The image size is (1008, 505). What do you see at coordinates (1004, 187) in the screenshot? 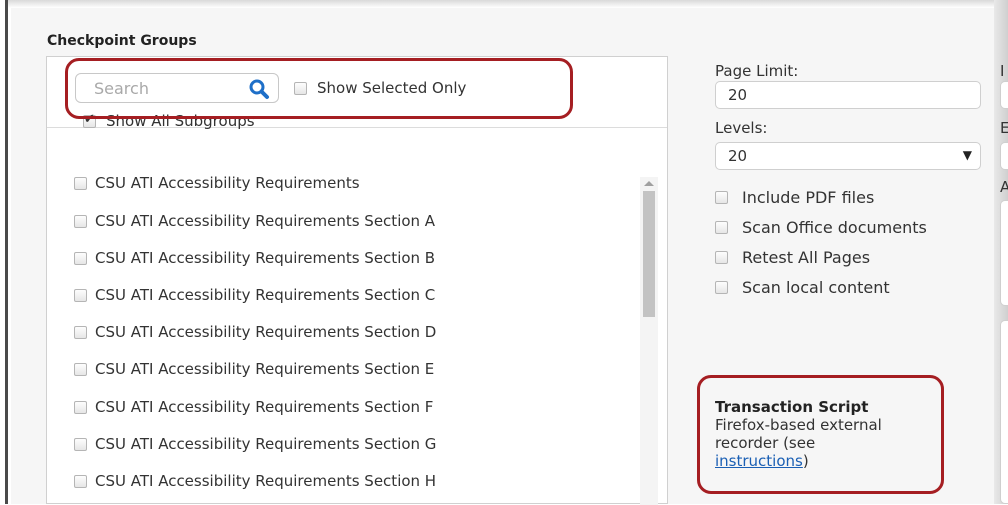
I see `partial-column-label-3: A` at bounding box center [1004, 187].